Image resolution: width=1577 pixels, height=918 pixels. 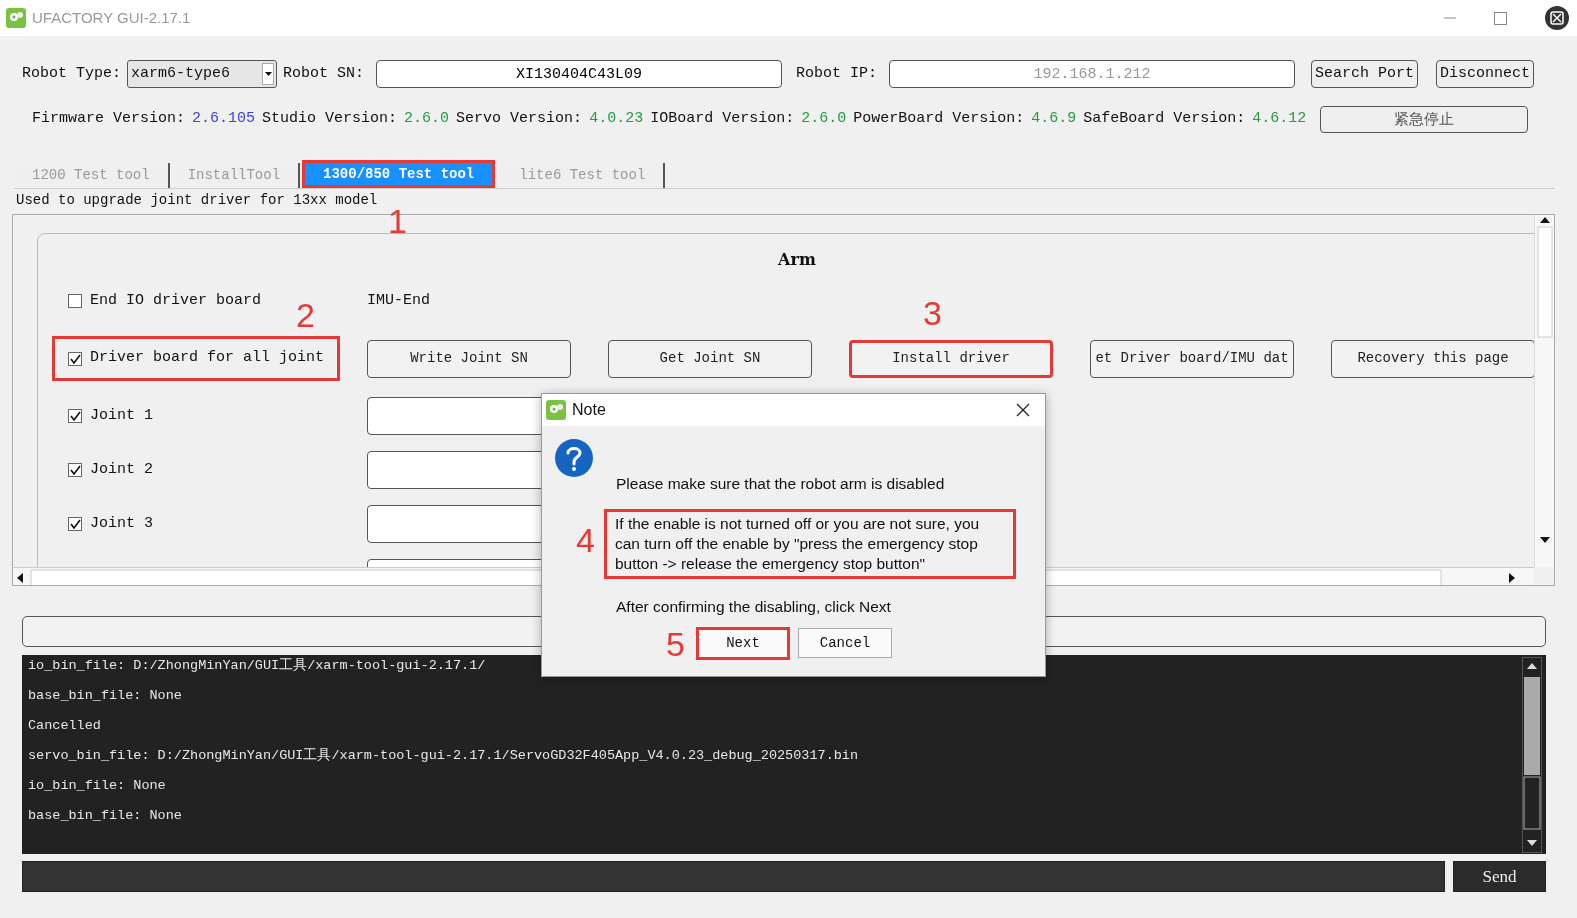 What do you see at coordinates (1164, 118) in the screenshot?
I see `version-label: SafeBoard Version:` at bounding box center [1164, 118].